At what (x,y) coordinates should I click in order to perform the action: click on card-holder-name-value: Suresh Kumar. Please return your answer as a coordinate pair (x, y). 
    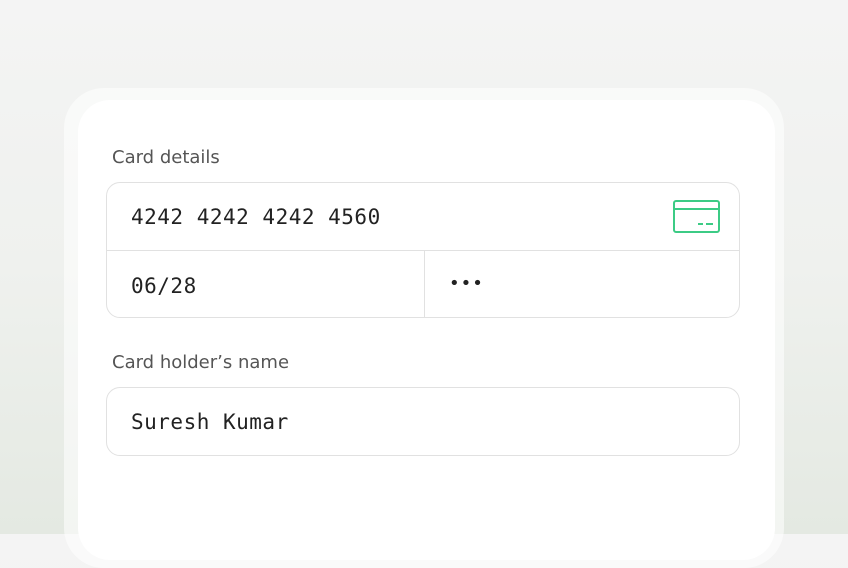
    Looking at the image, I should click on (210, 422).